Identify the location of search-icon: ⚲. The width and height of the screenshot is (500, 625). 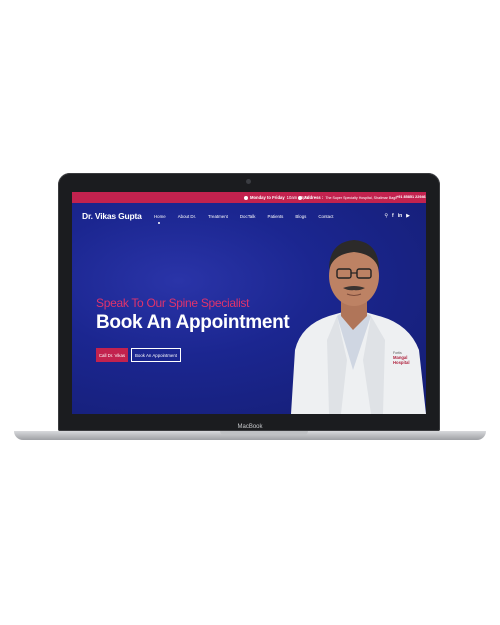
(386, 216).